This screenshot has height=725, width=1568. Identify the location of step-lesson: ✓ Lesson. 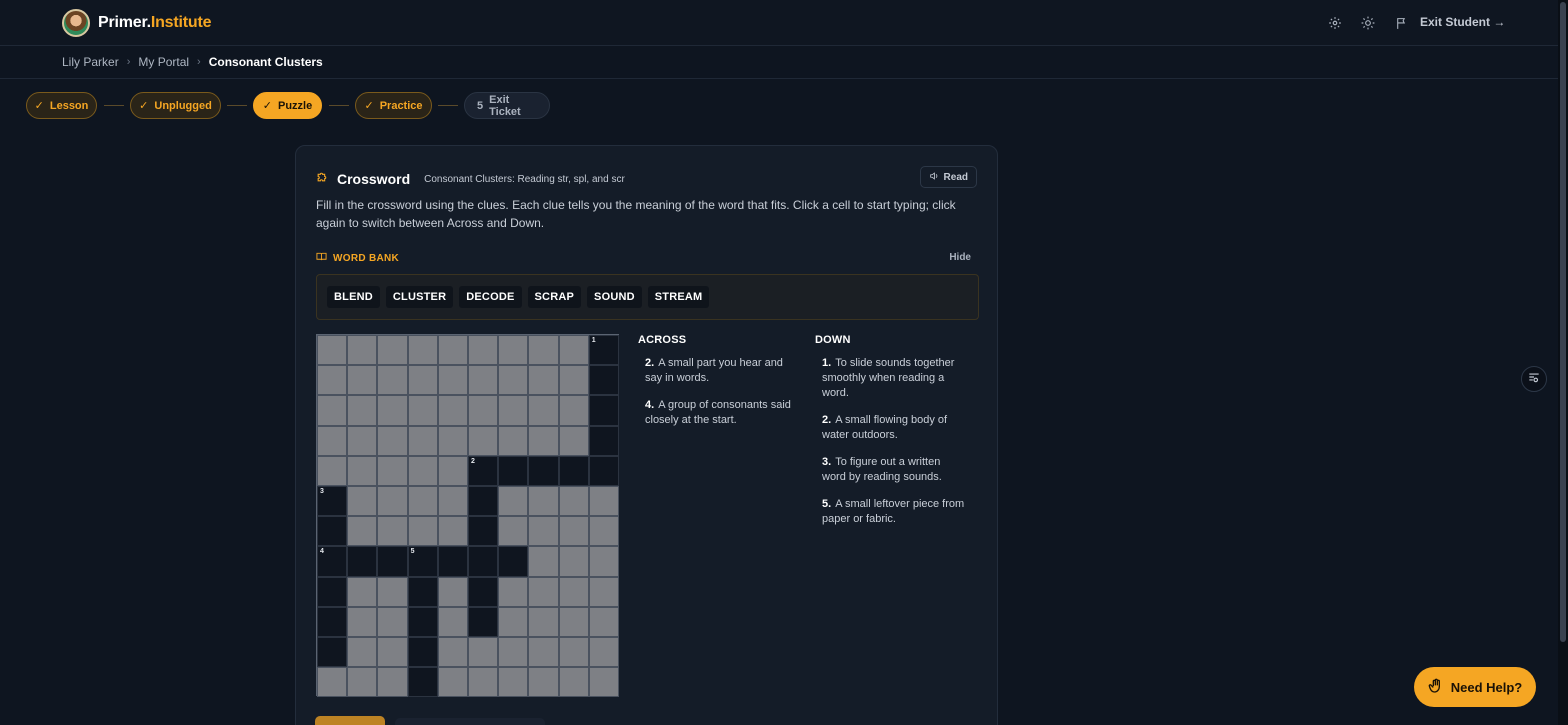
(61, 105).